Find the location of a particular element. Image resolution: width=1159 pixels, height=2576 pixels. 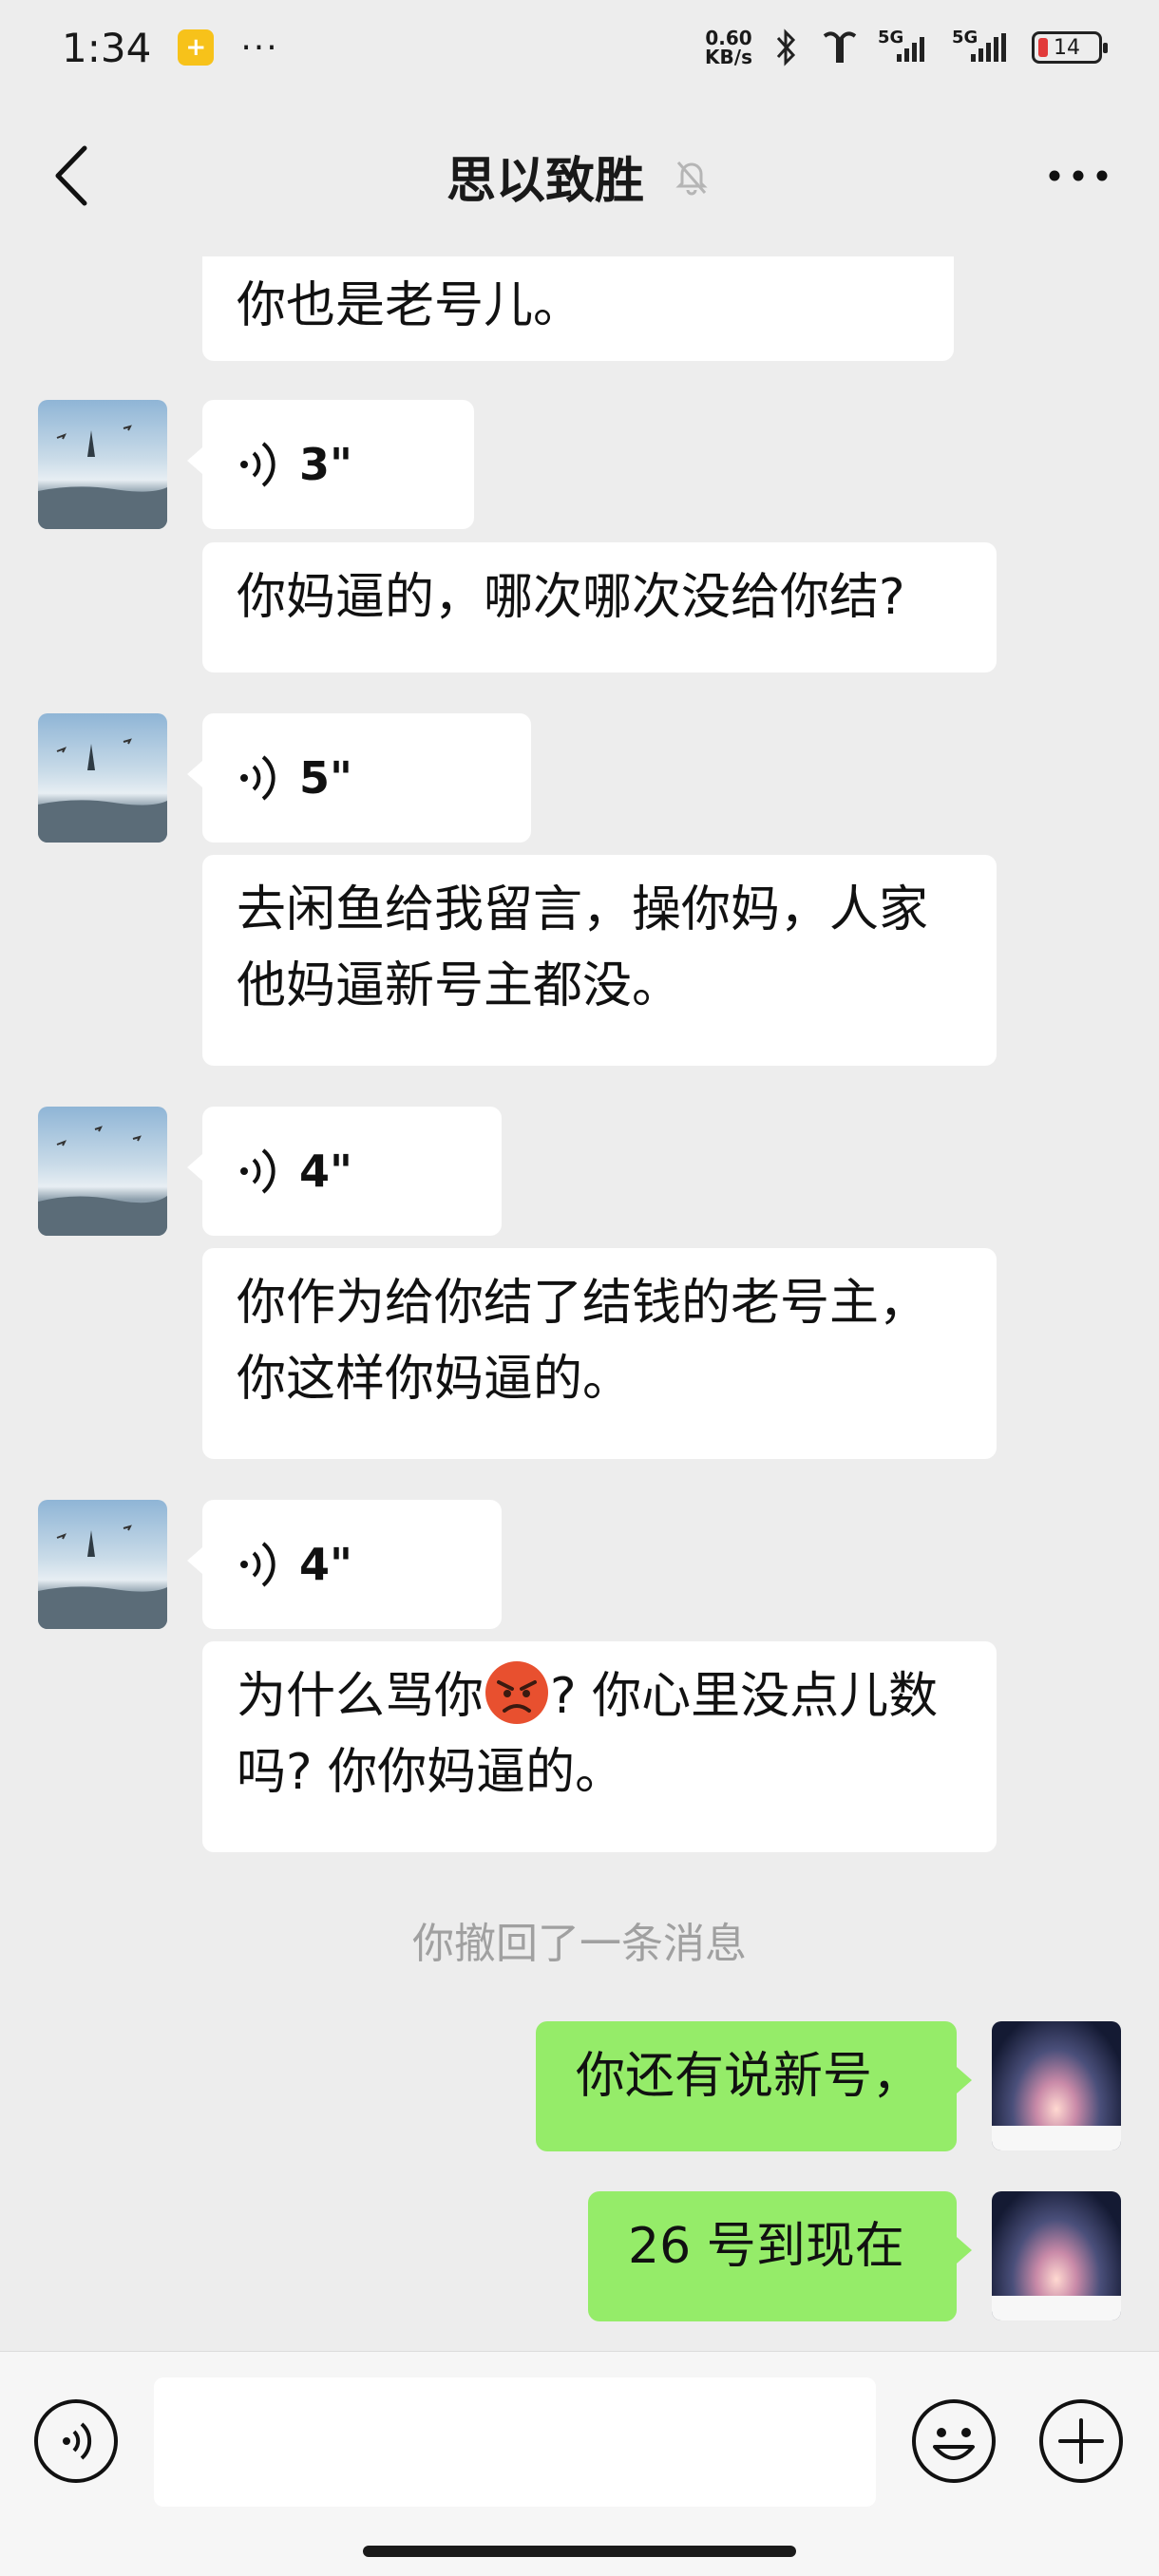

voice-duration: 3" is located at coordinates (325, 464).